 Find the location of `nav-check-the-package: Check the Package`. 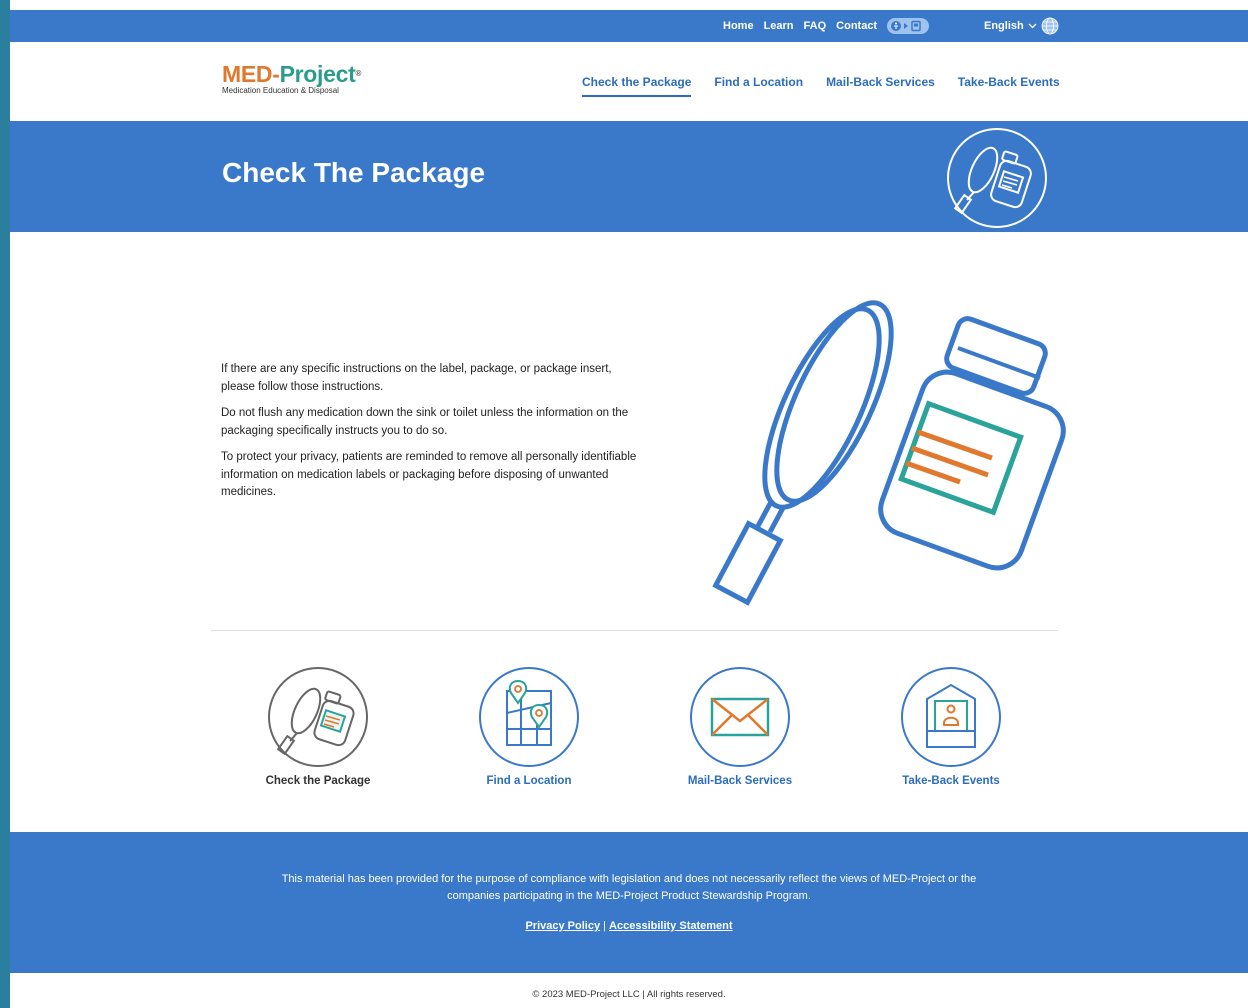

nav-check-the-package: Check the Package is located at coordinates (637, 86).